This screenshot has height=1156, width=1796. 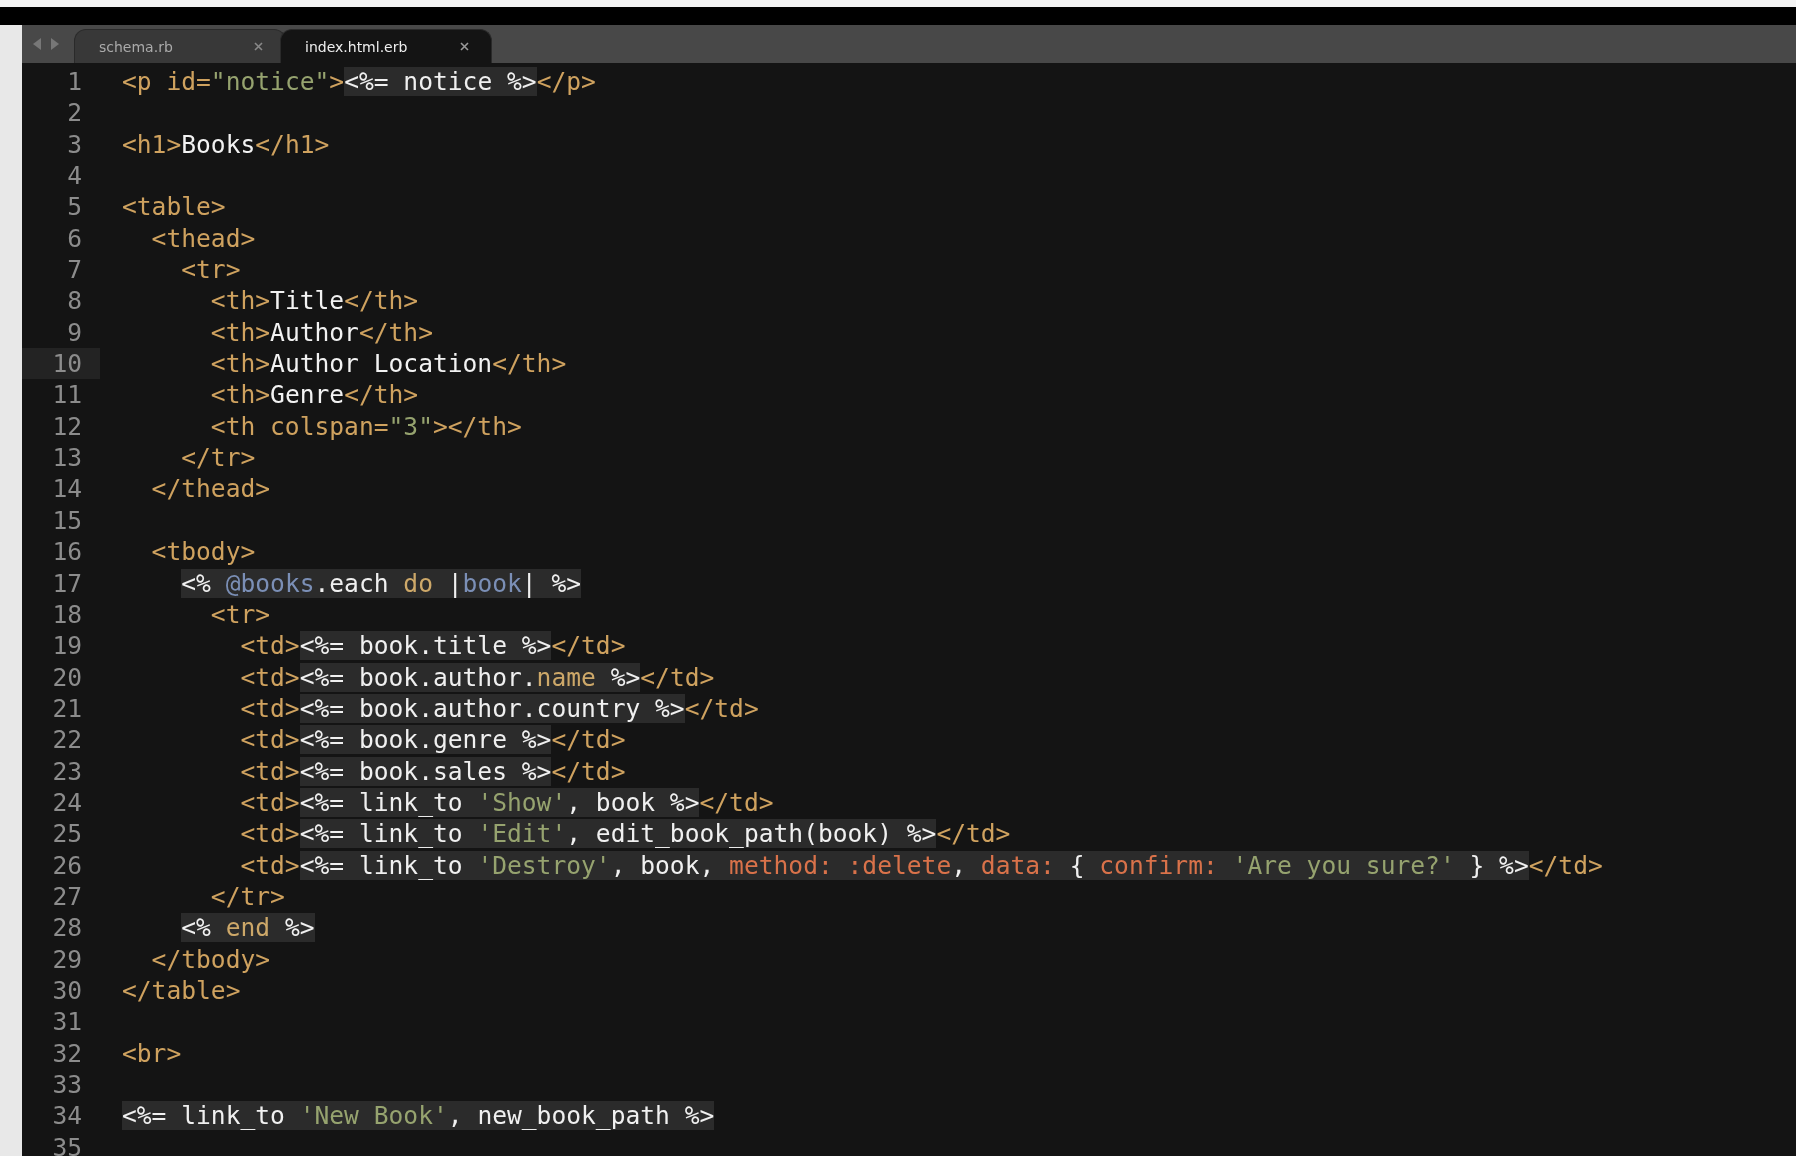 I want to click on code-line: <td><%= book.sales %></td>, so click(x=432, y=771).